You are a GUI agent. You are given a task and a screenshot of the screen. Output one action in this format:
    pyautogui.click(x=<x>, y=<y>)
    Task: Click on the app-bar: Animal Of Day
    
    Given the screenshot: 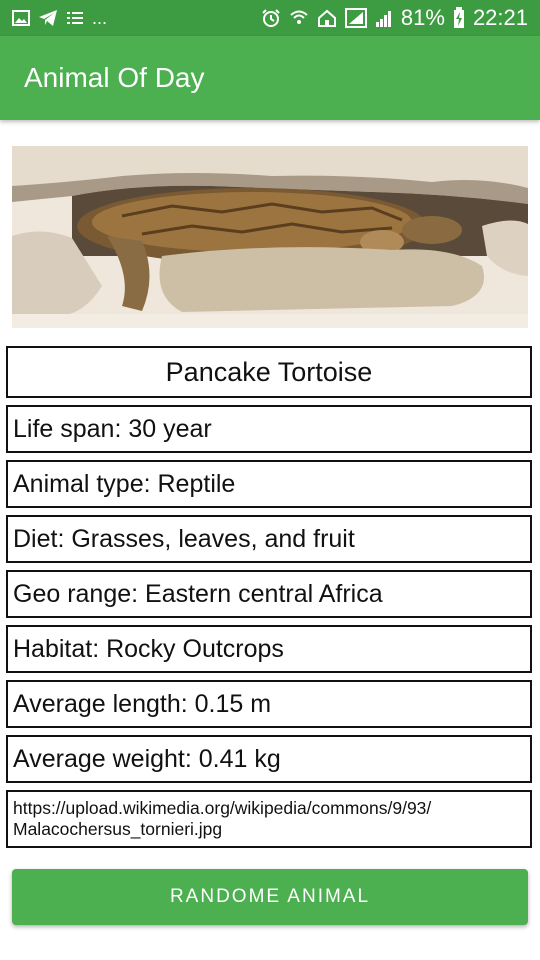 What is the action you would take?
    pyautogui.click(x=270, y=78)
    